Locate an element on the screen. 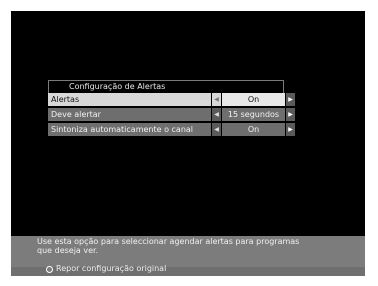 This screenshot has width=378, height=286. row-value: 15 segundos is located at coordinates (253, 114).